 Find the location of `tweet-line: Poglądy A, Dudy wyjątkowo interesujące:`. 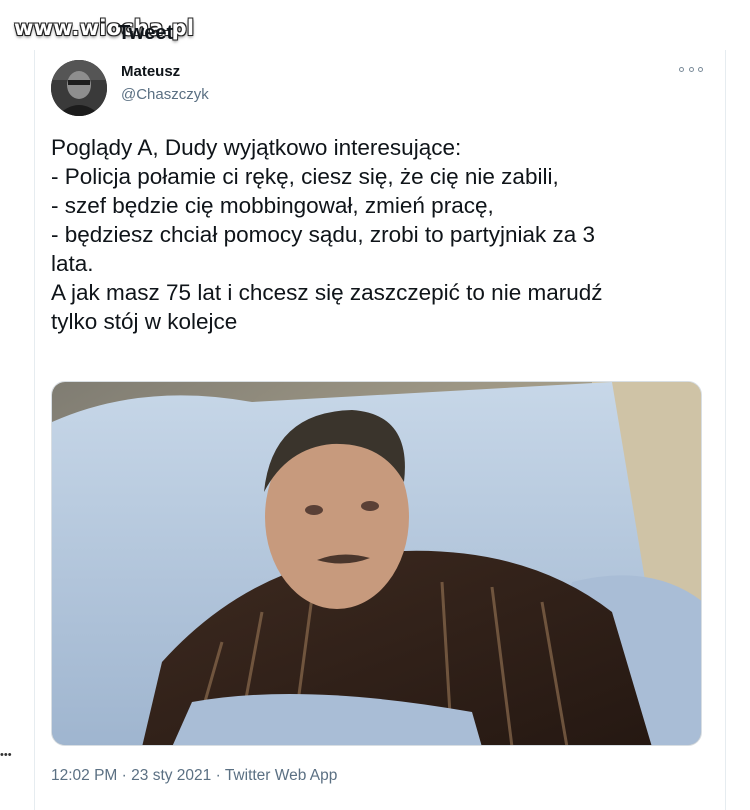

tweet-line: Poglądy A, Dudy wyjątkowo interesujące: is located at coordinates (256, 147).